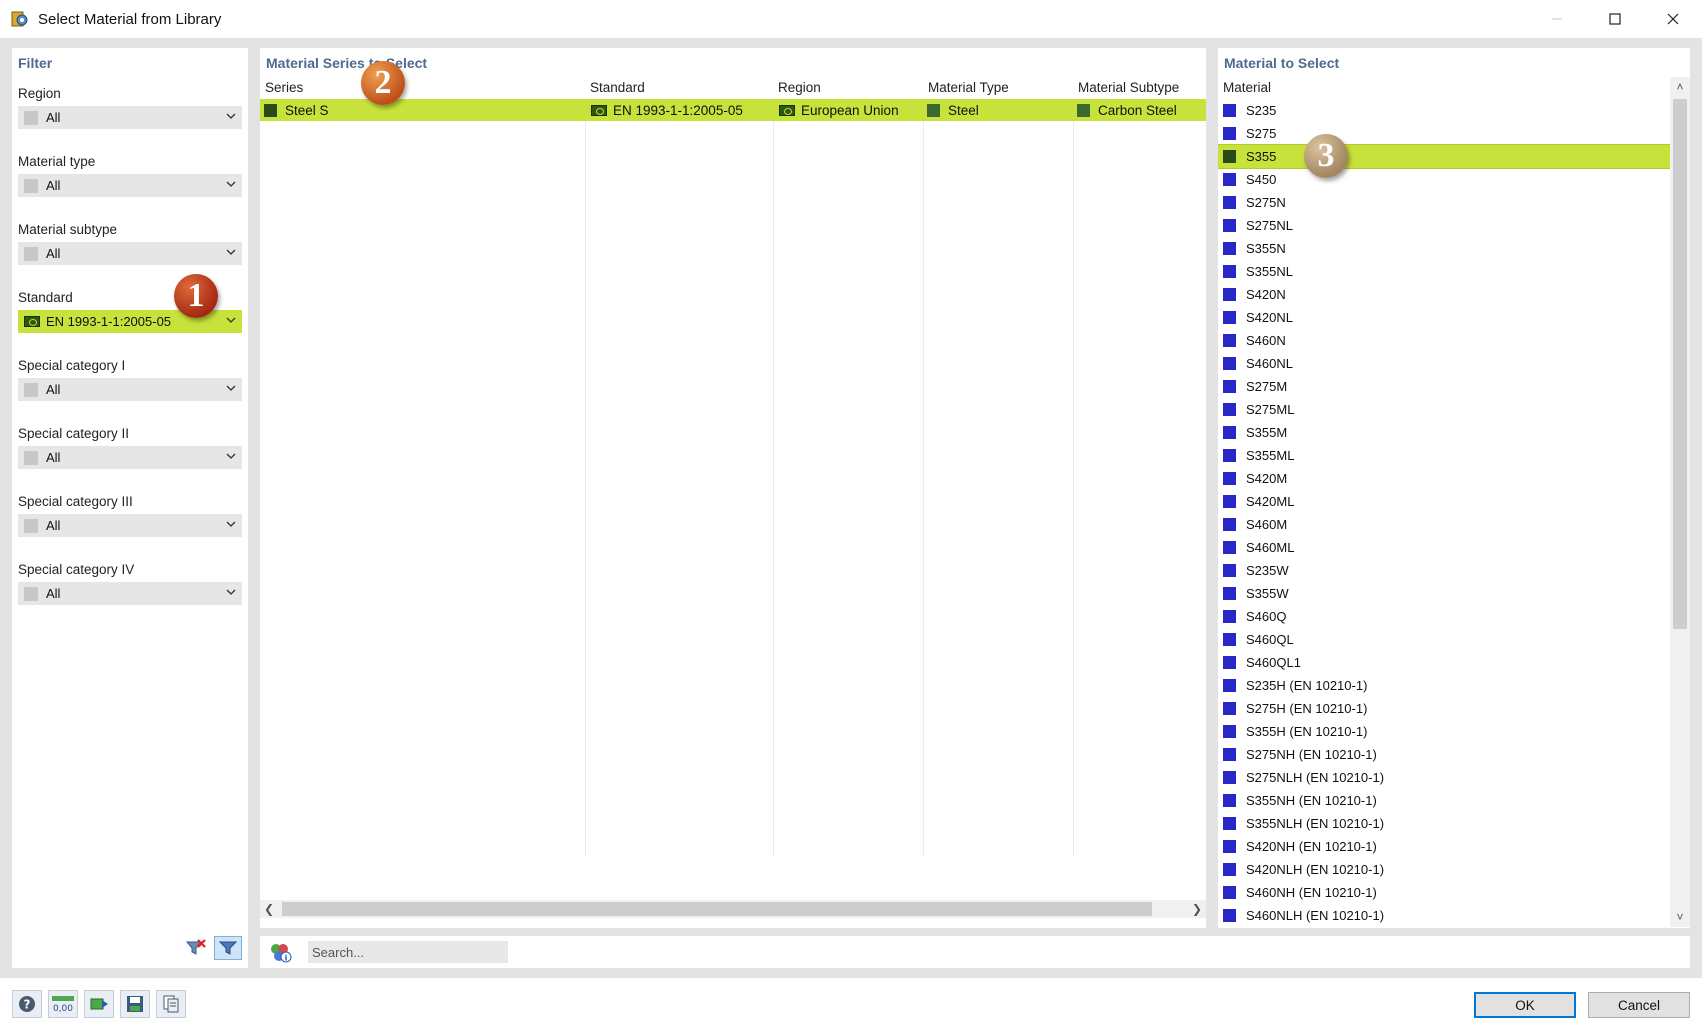  What do you see at coordinates (130, 185) in the screenshot?
I see `material-type-combo: All` at bounding box center [130, 185].